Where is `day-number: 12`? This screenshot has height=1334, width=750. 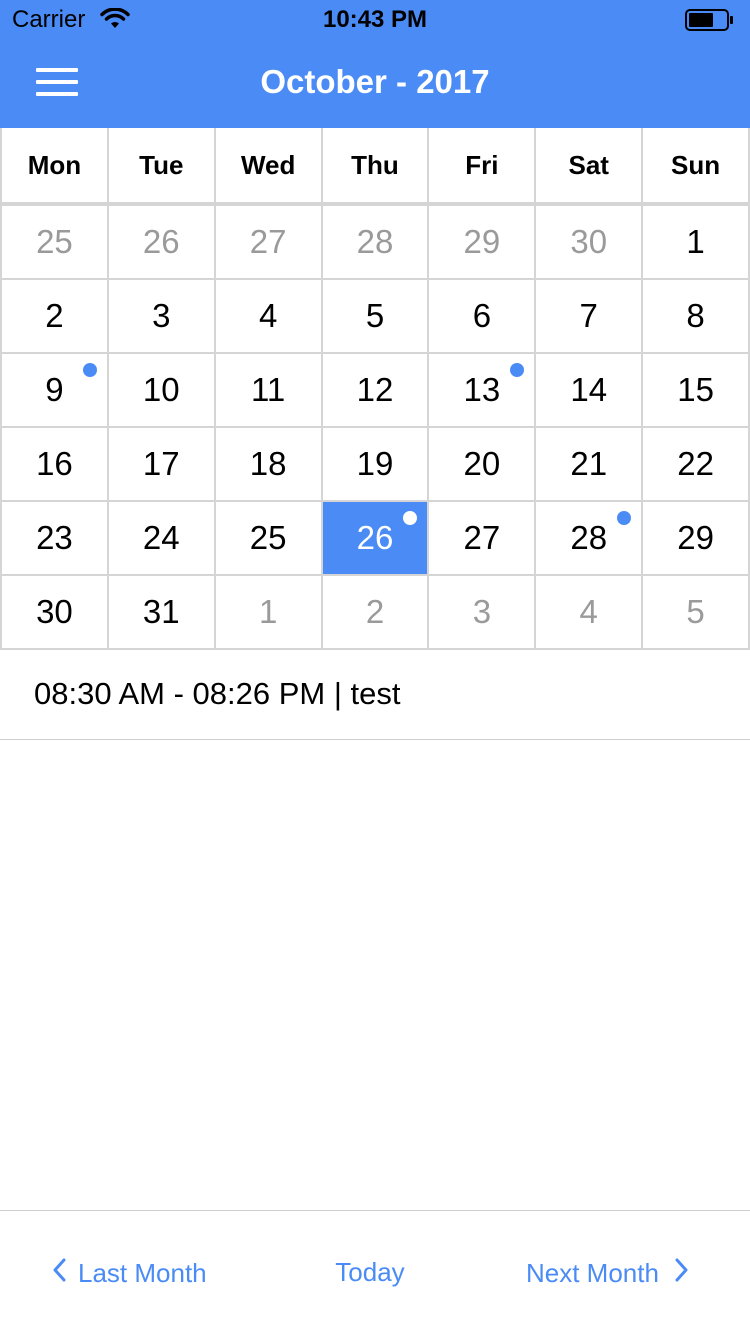 day-number: 12 is located at coordinates (375, 389).